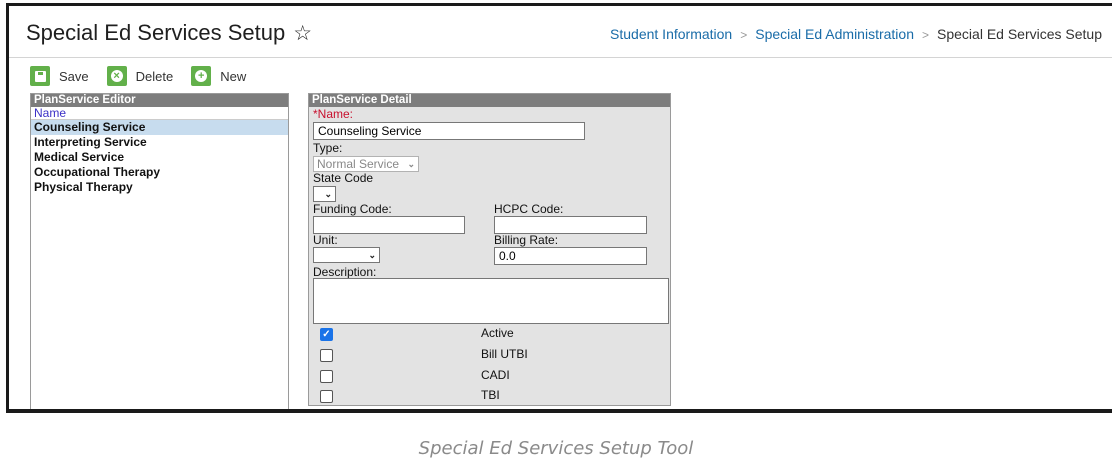  I want to click on add-icon: +, so click(201, 76).